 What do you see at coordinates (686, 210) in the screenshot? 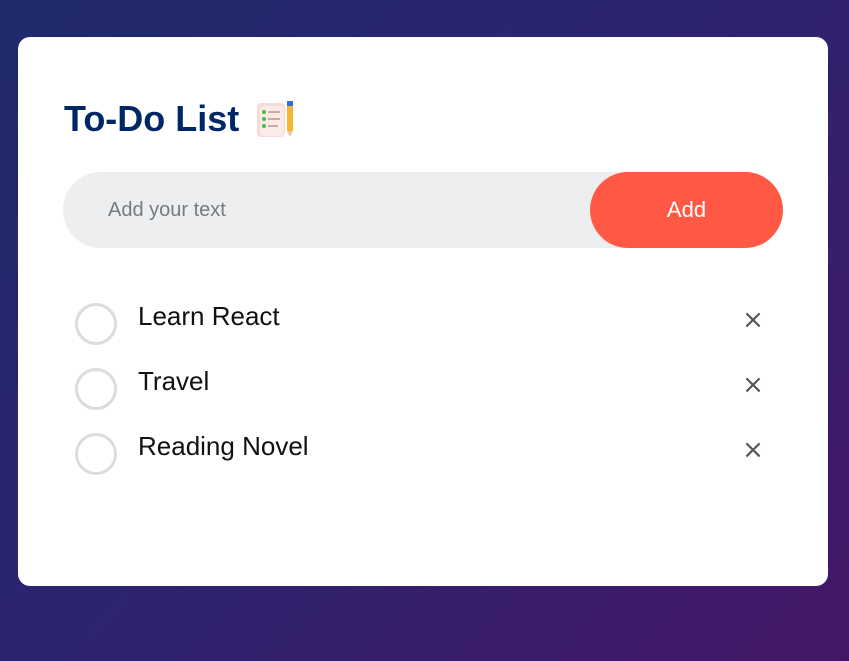
I see `add-button: Add` at bounding box center [686, 210].